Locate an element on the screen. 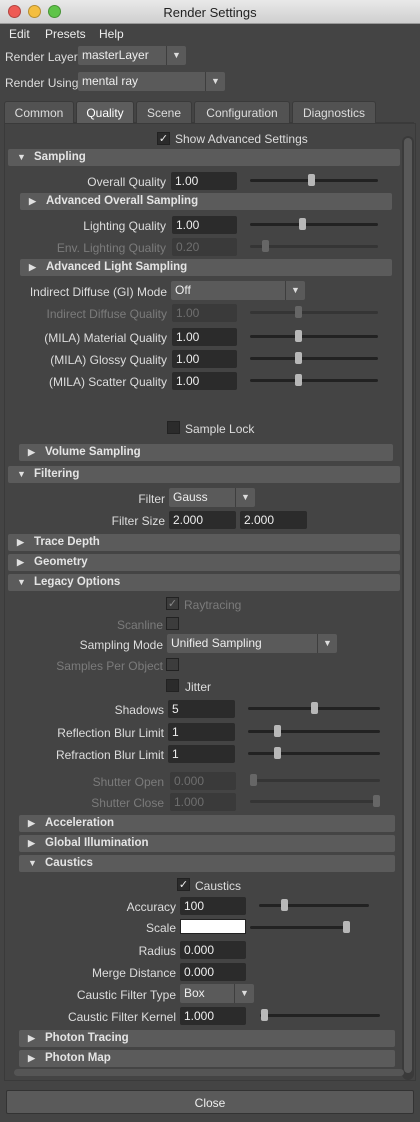  env-lighting-quality-slider is located at coordinates (314, 246).